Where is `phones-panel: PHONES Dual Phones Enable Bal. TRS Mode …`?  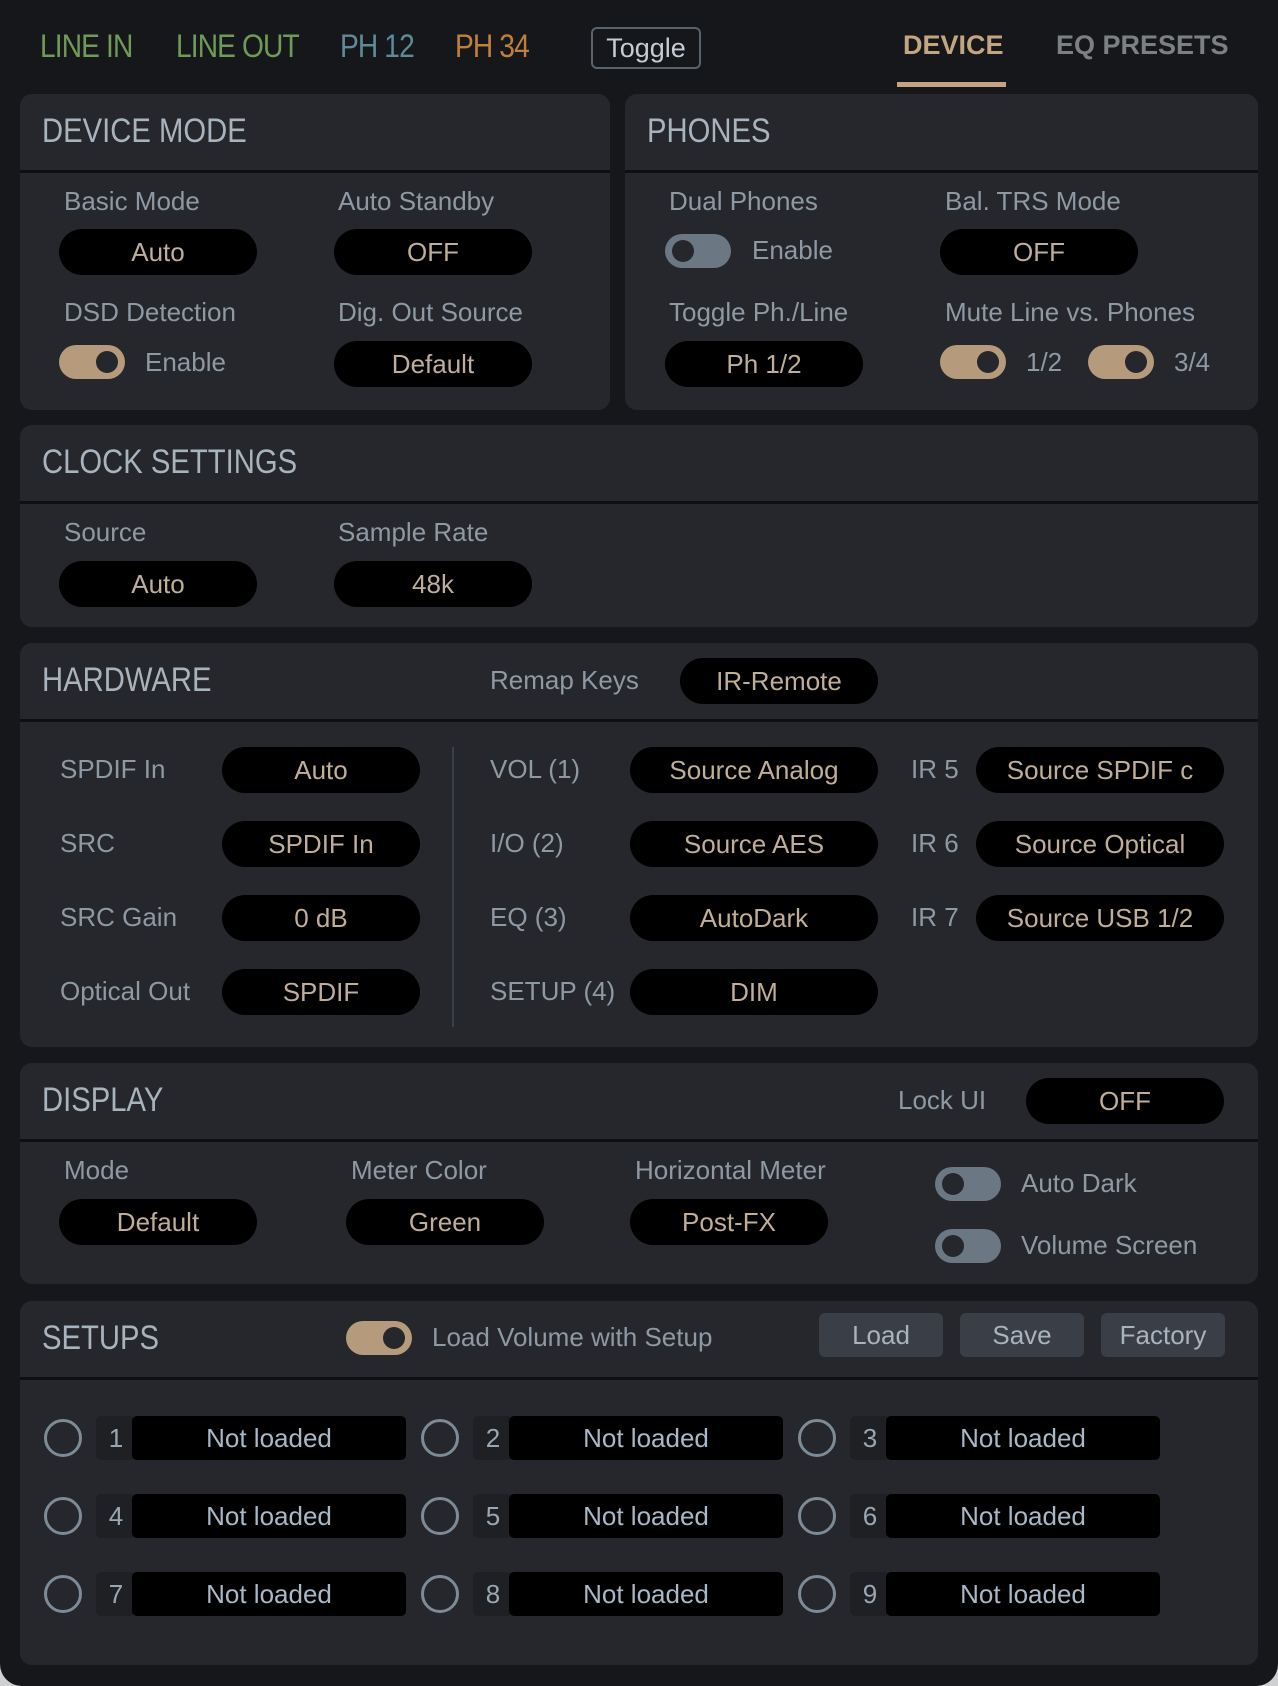
phones-panel: PHONES Dual Phones Enable Bal. TRS Mode … is located at coordinates (941, 252).